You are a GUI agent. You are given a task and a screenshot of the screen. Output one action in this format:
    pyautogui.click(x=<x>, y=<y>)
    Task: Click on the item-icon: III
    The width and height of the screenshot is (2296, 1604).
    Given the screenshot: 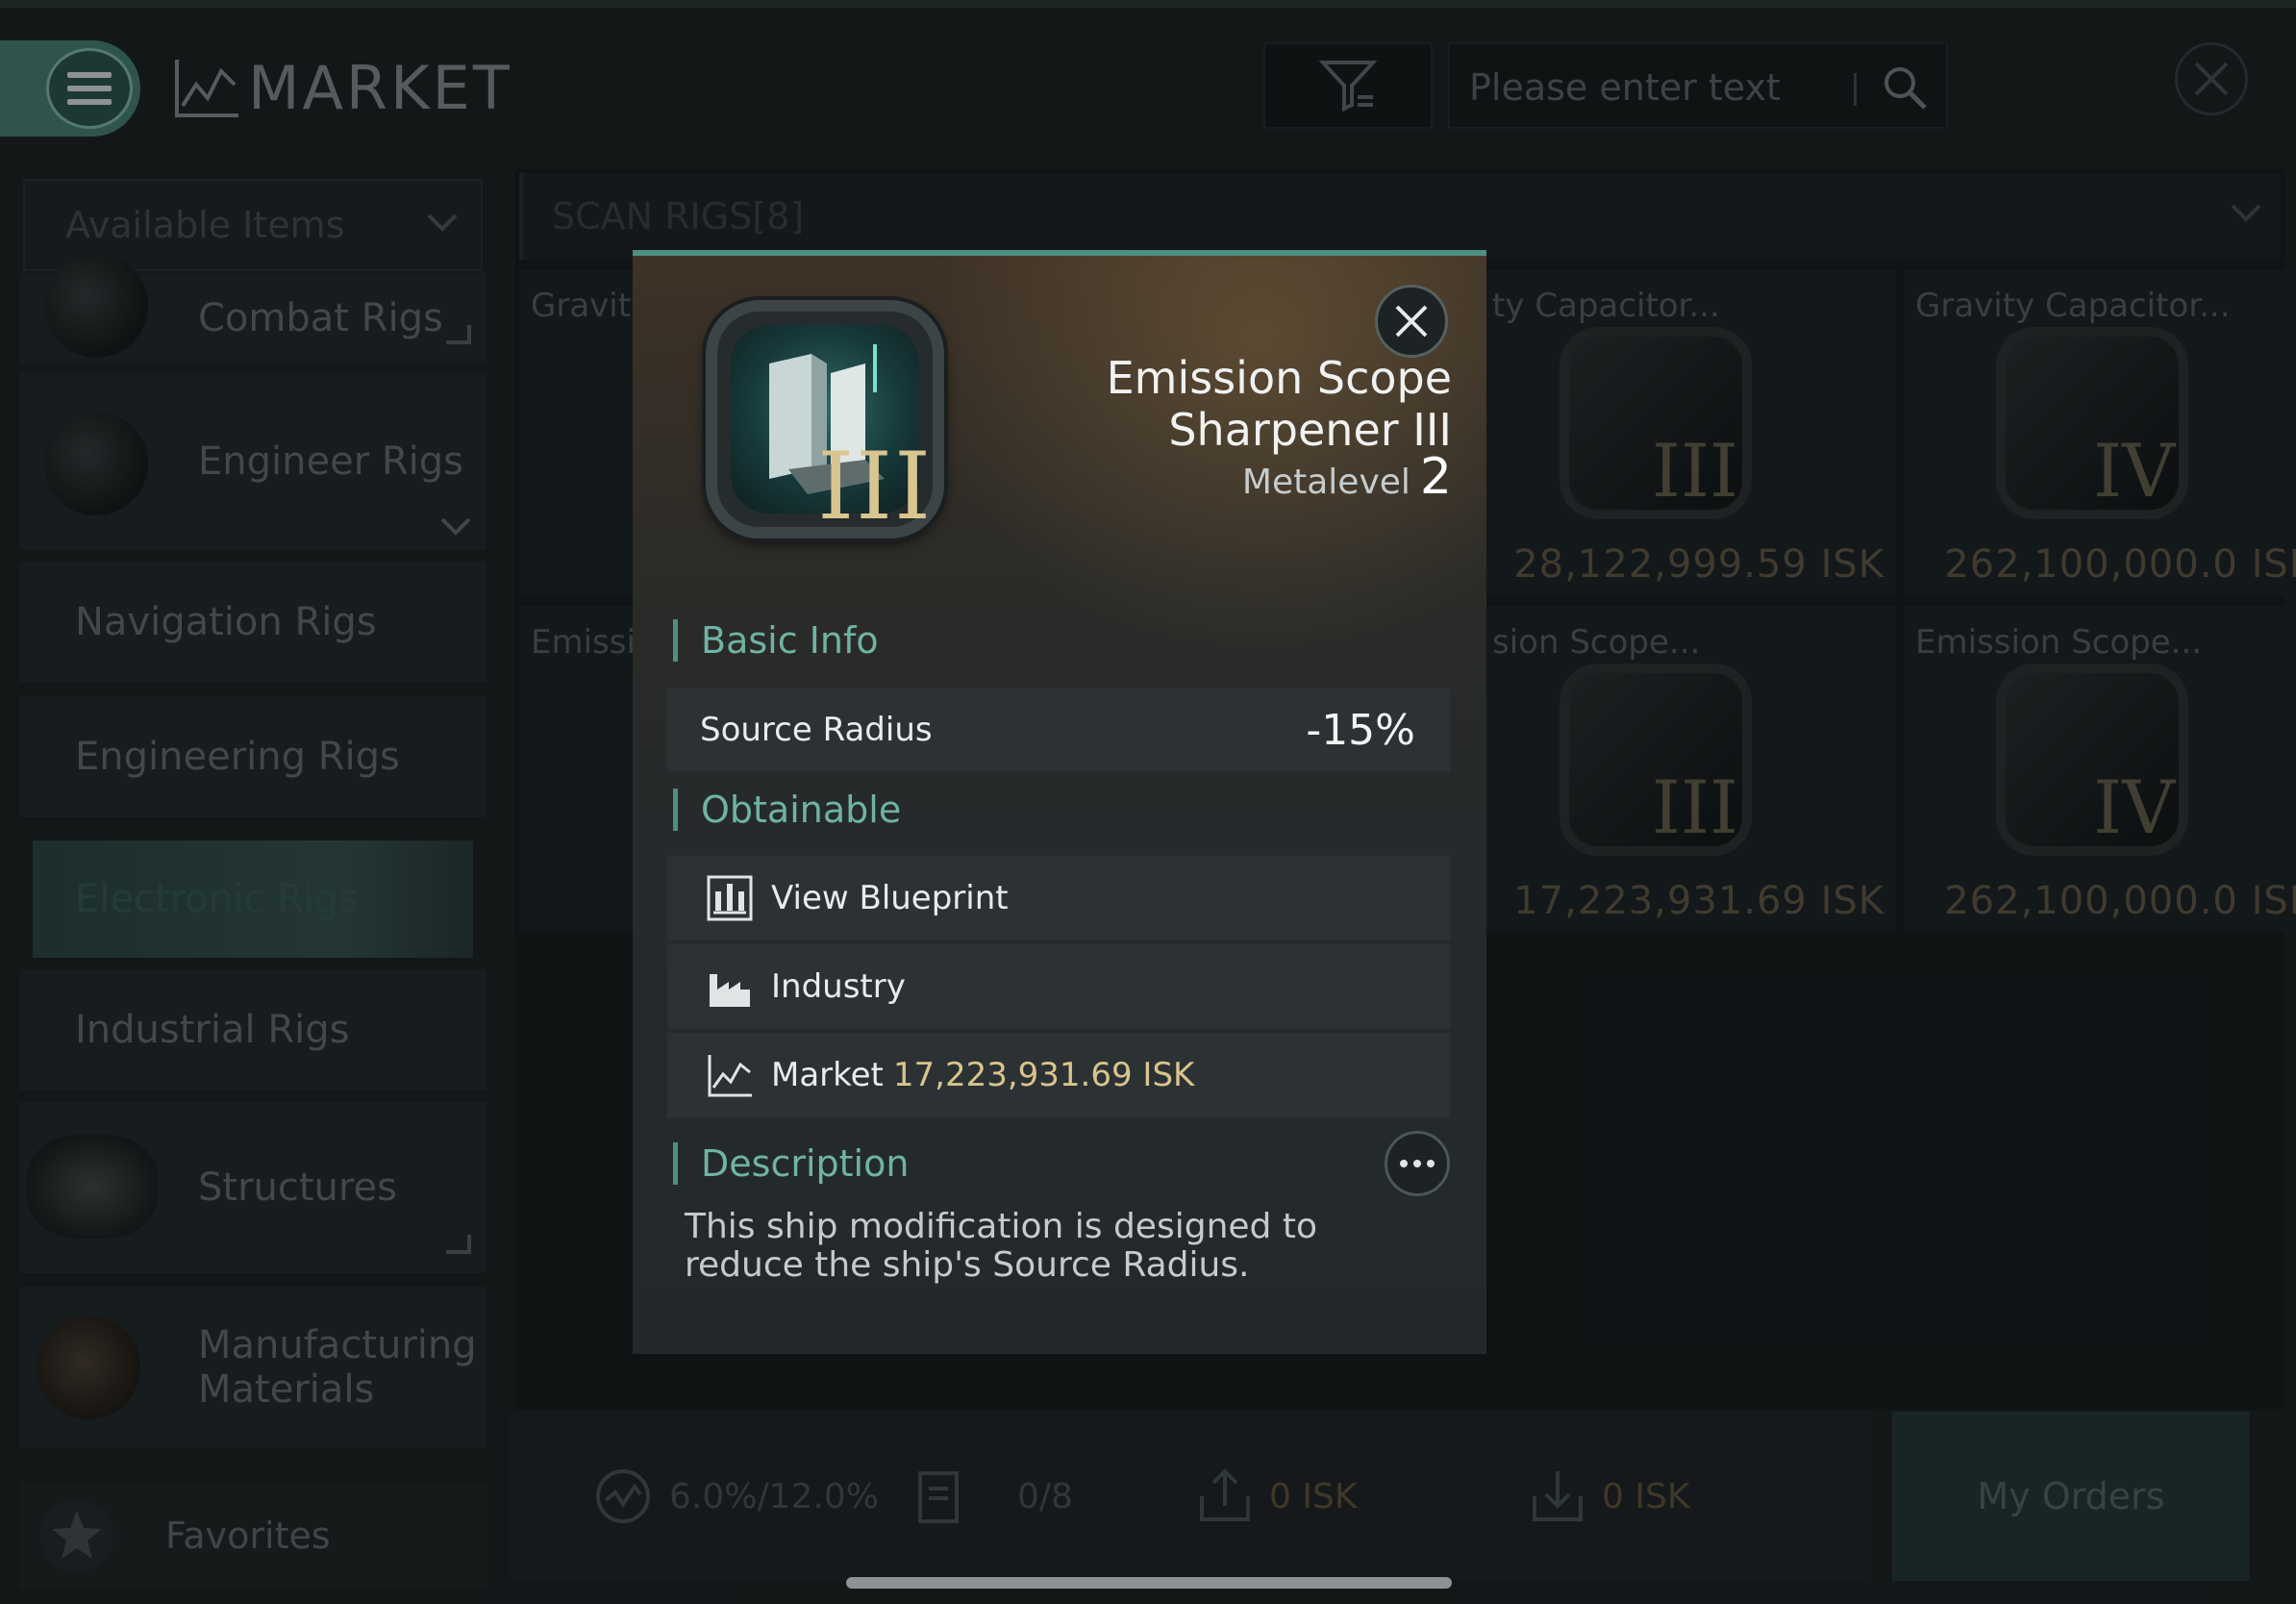 What is the action you would take?
    pyautogui.click(x=825, y=420)
    